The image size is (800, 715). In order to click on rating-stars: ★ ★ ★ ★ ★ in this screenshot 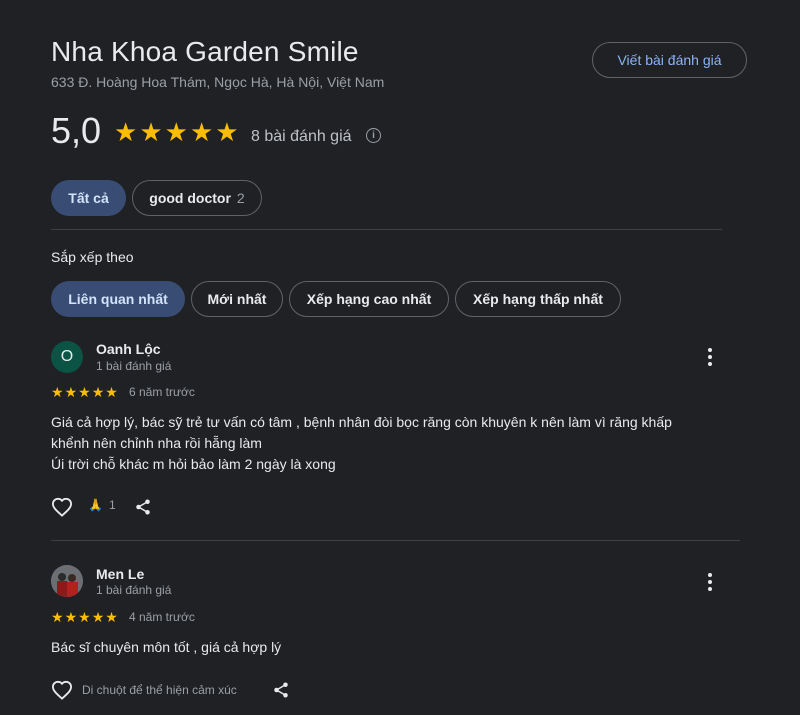, I will do `click(176, 132)`.